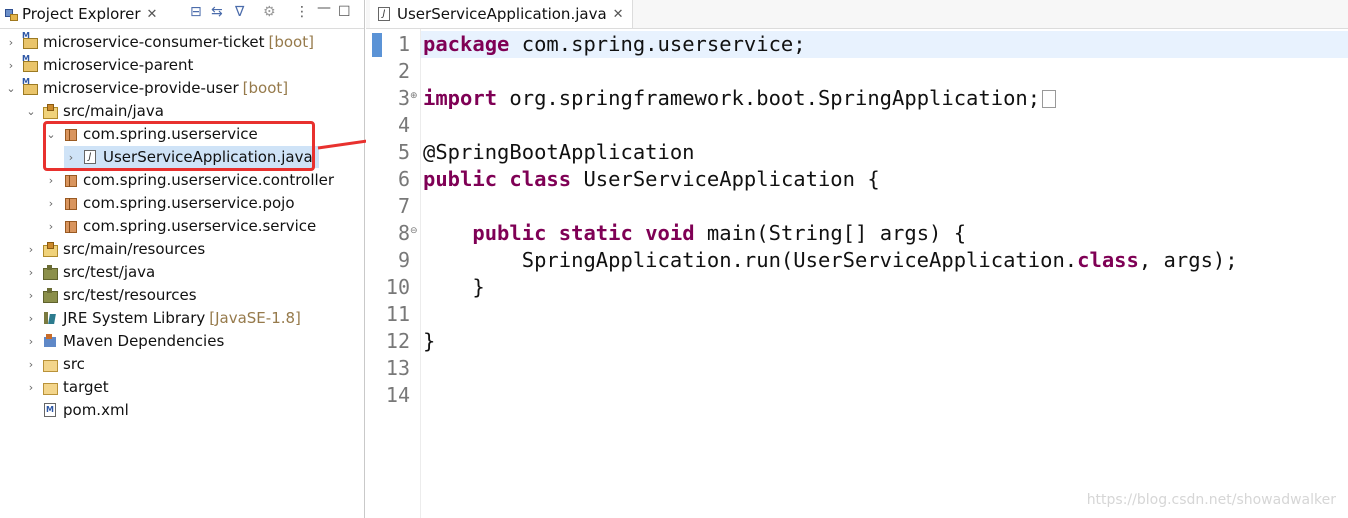 This screenshot has width=1348, height=518. I want to click on line-number: 8, so click(403, 233).